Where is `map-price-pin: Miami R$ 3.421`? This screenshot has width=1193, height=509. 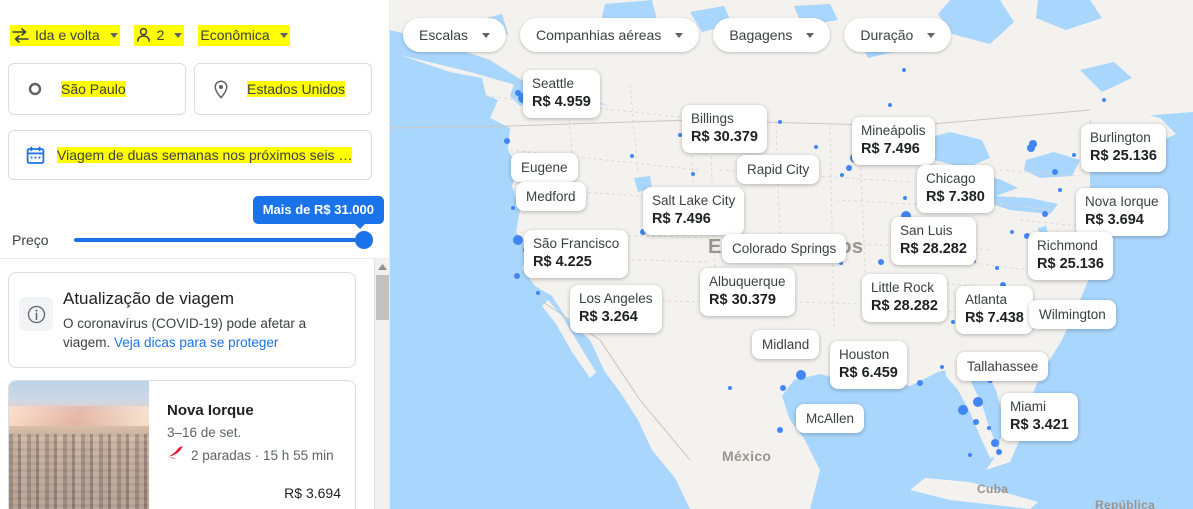 map-price-pin: Miami R$ 3.421 is located at coordinates (1039, 417).